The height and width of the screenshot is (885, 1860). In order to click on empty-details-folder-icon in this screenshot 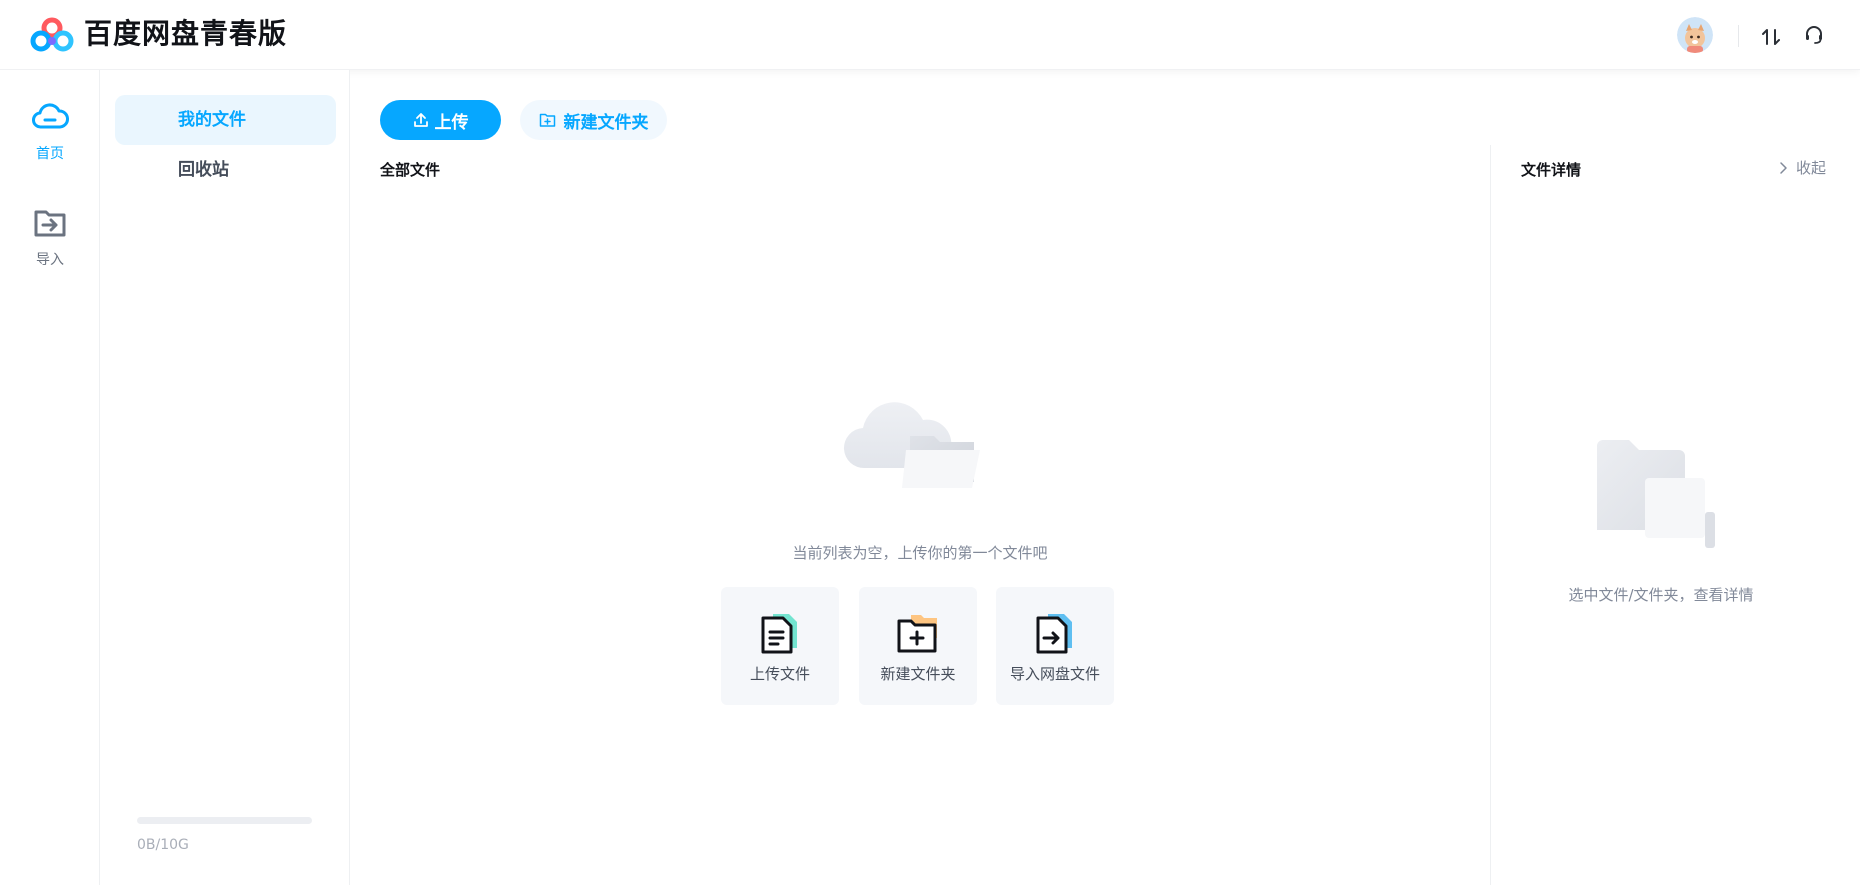, I will do `click(1656, 494)`.